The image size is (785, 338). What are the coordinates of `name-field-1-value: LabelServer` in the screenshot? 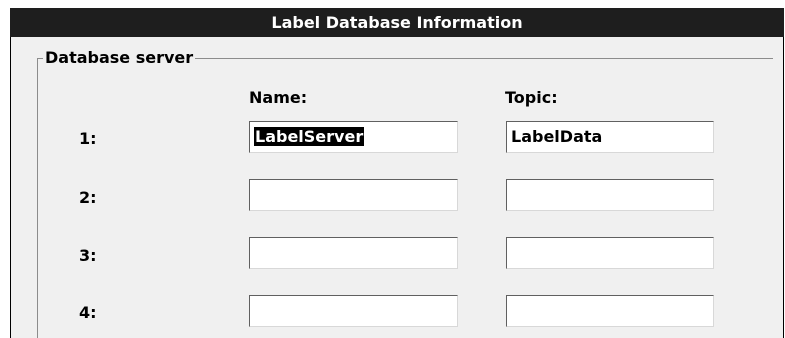 It's located at (309, 136).